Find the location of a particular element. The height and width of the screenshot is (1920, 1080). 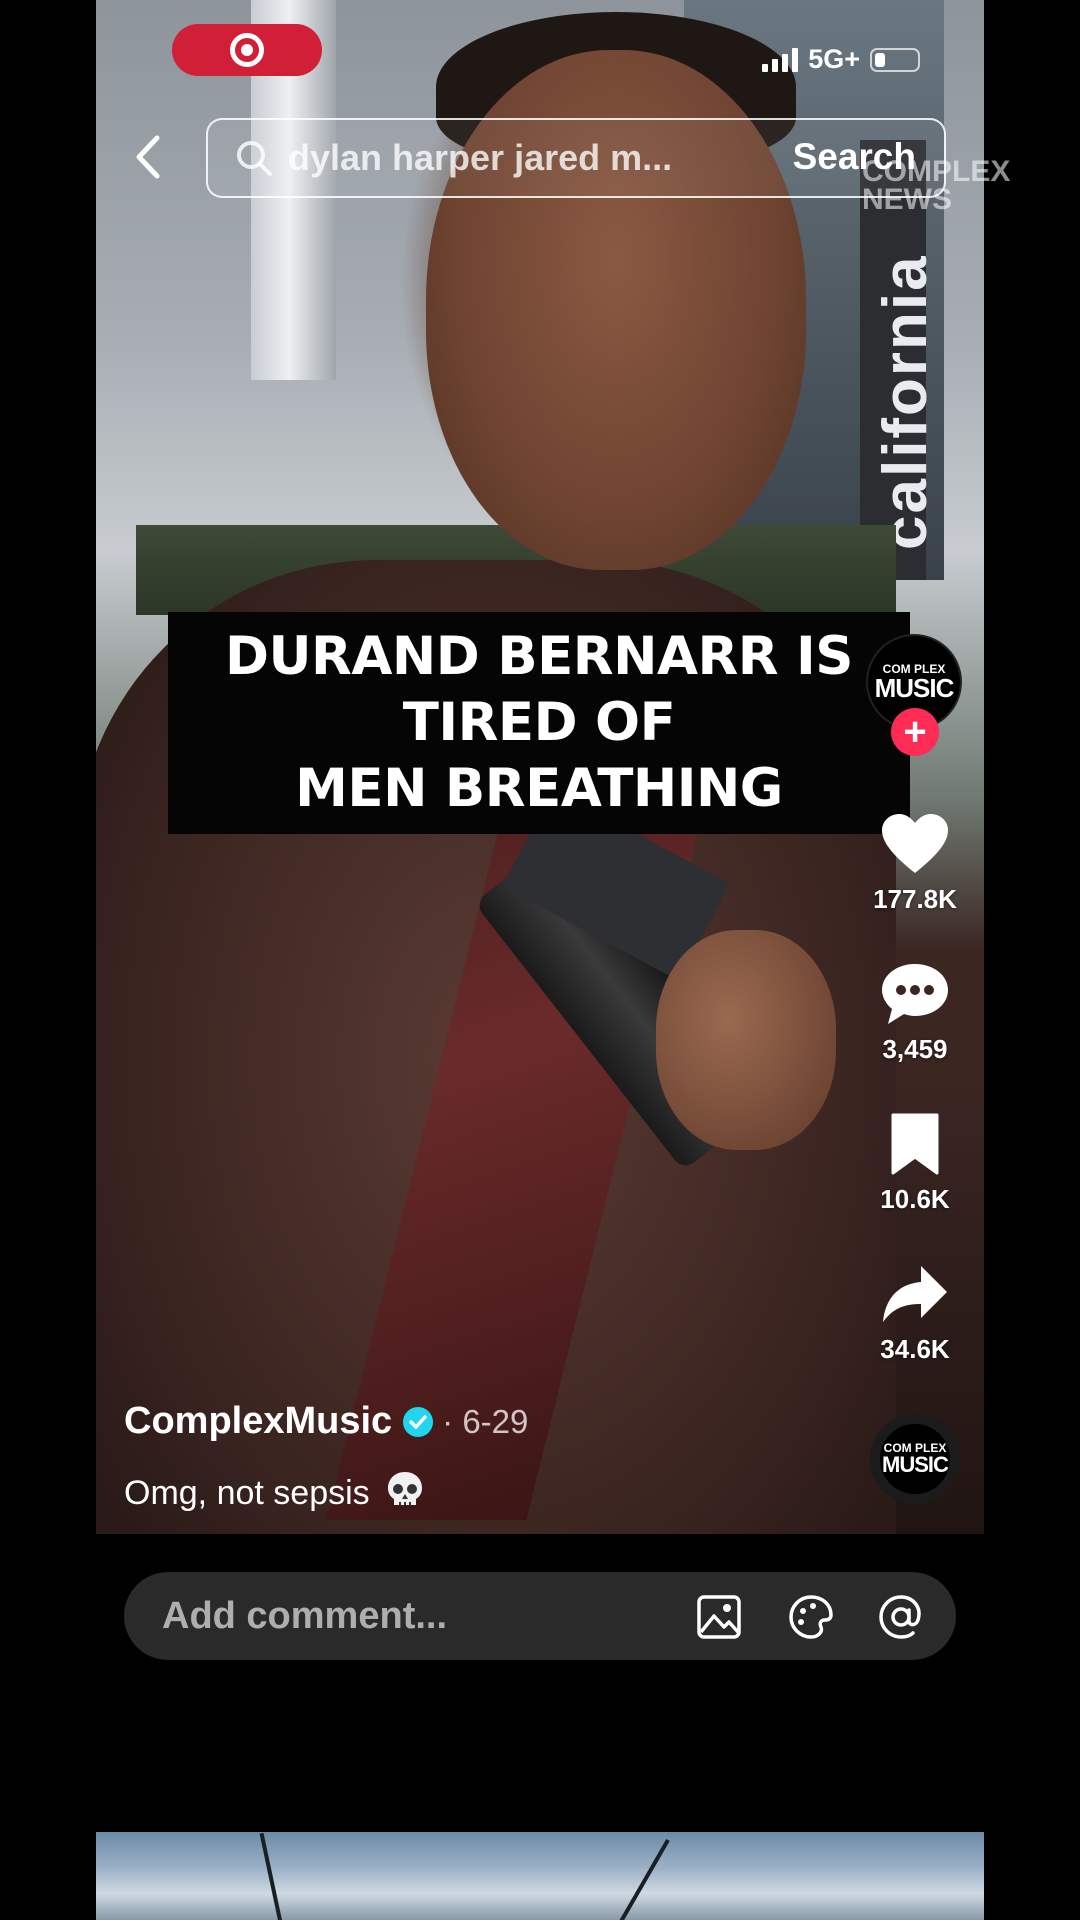

author-row: ComplexMusic · 6-29 is located at coordinates (326, 1421).